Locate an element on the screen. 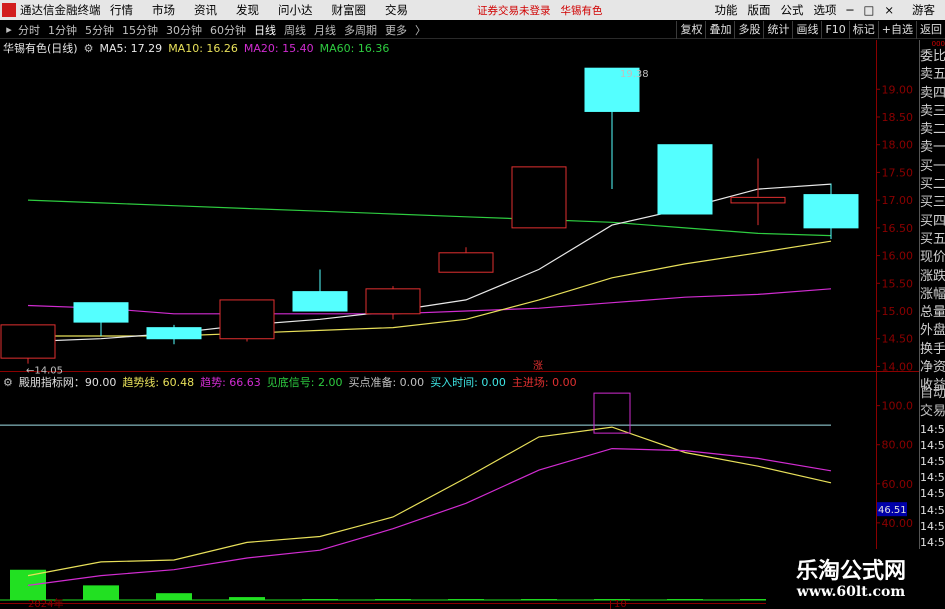 The image size is (945, 609). side-label-bottom: 交易 is located at coordinates (932, 412).